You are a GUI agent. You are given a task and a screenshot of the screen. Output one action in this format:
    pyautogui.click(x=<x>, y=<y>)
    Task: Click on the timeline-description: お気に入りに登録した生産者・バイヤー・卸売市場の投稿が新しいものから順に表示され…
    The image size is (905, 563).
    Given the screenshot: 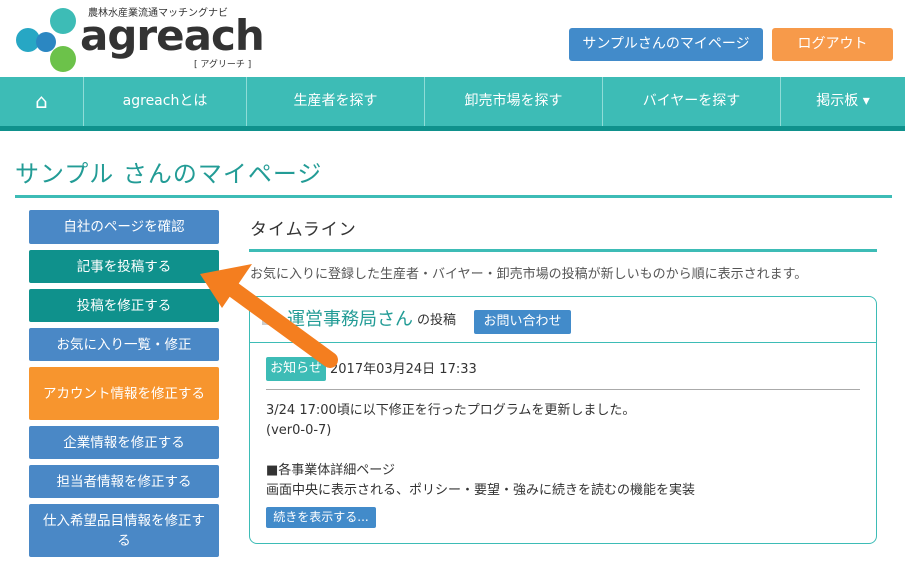 What is the action you would take?
    pyautogui.click(x=529, y=274)
    